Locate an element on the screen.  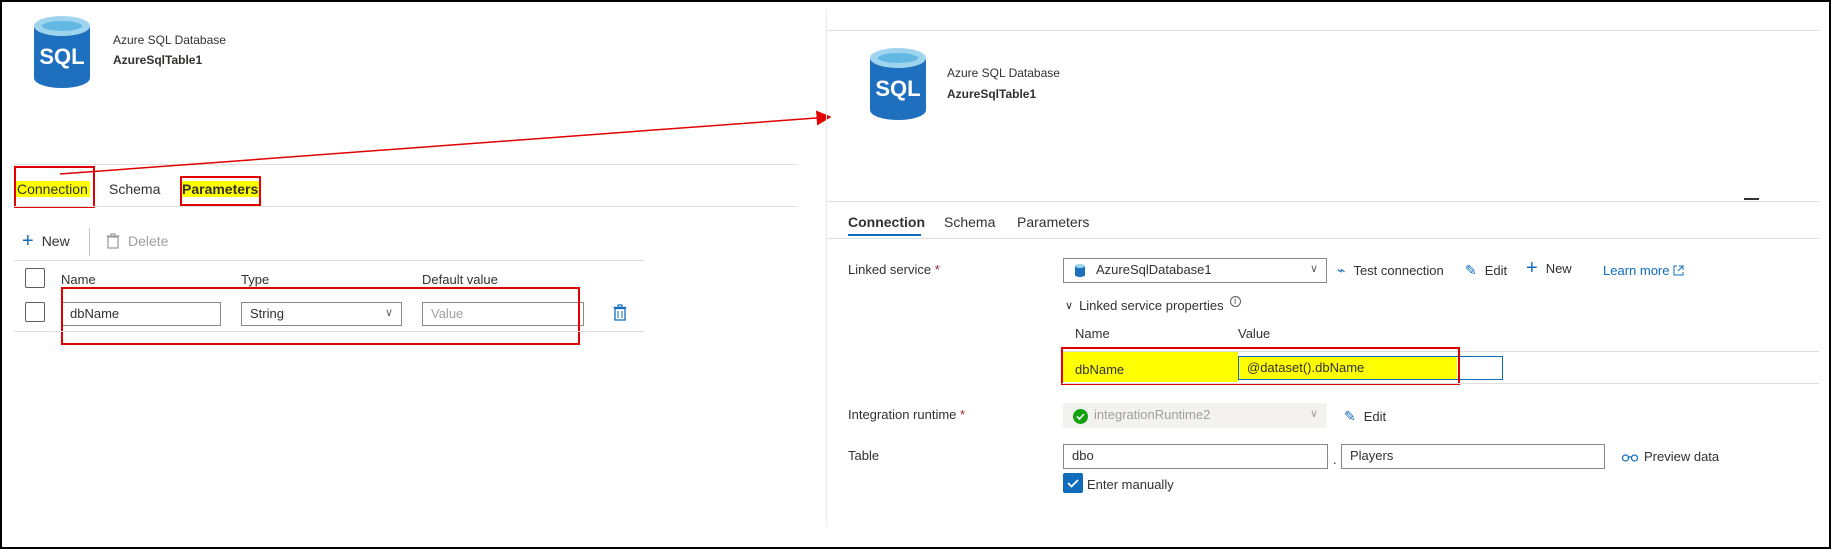
enter-manually-label: Enter manually is located at coordinates (1130, 484).